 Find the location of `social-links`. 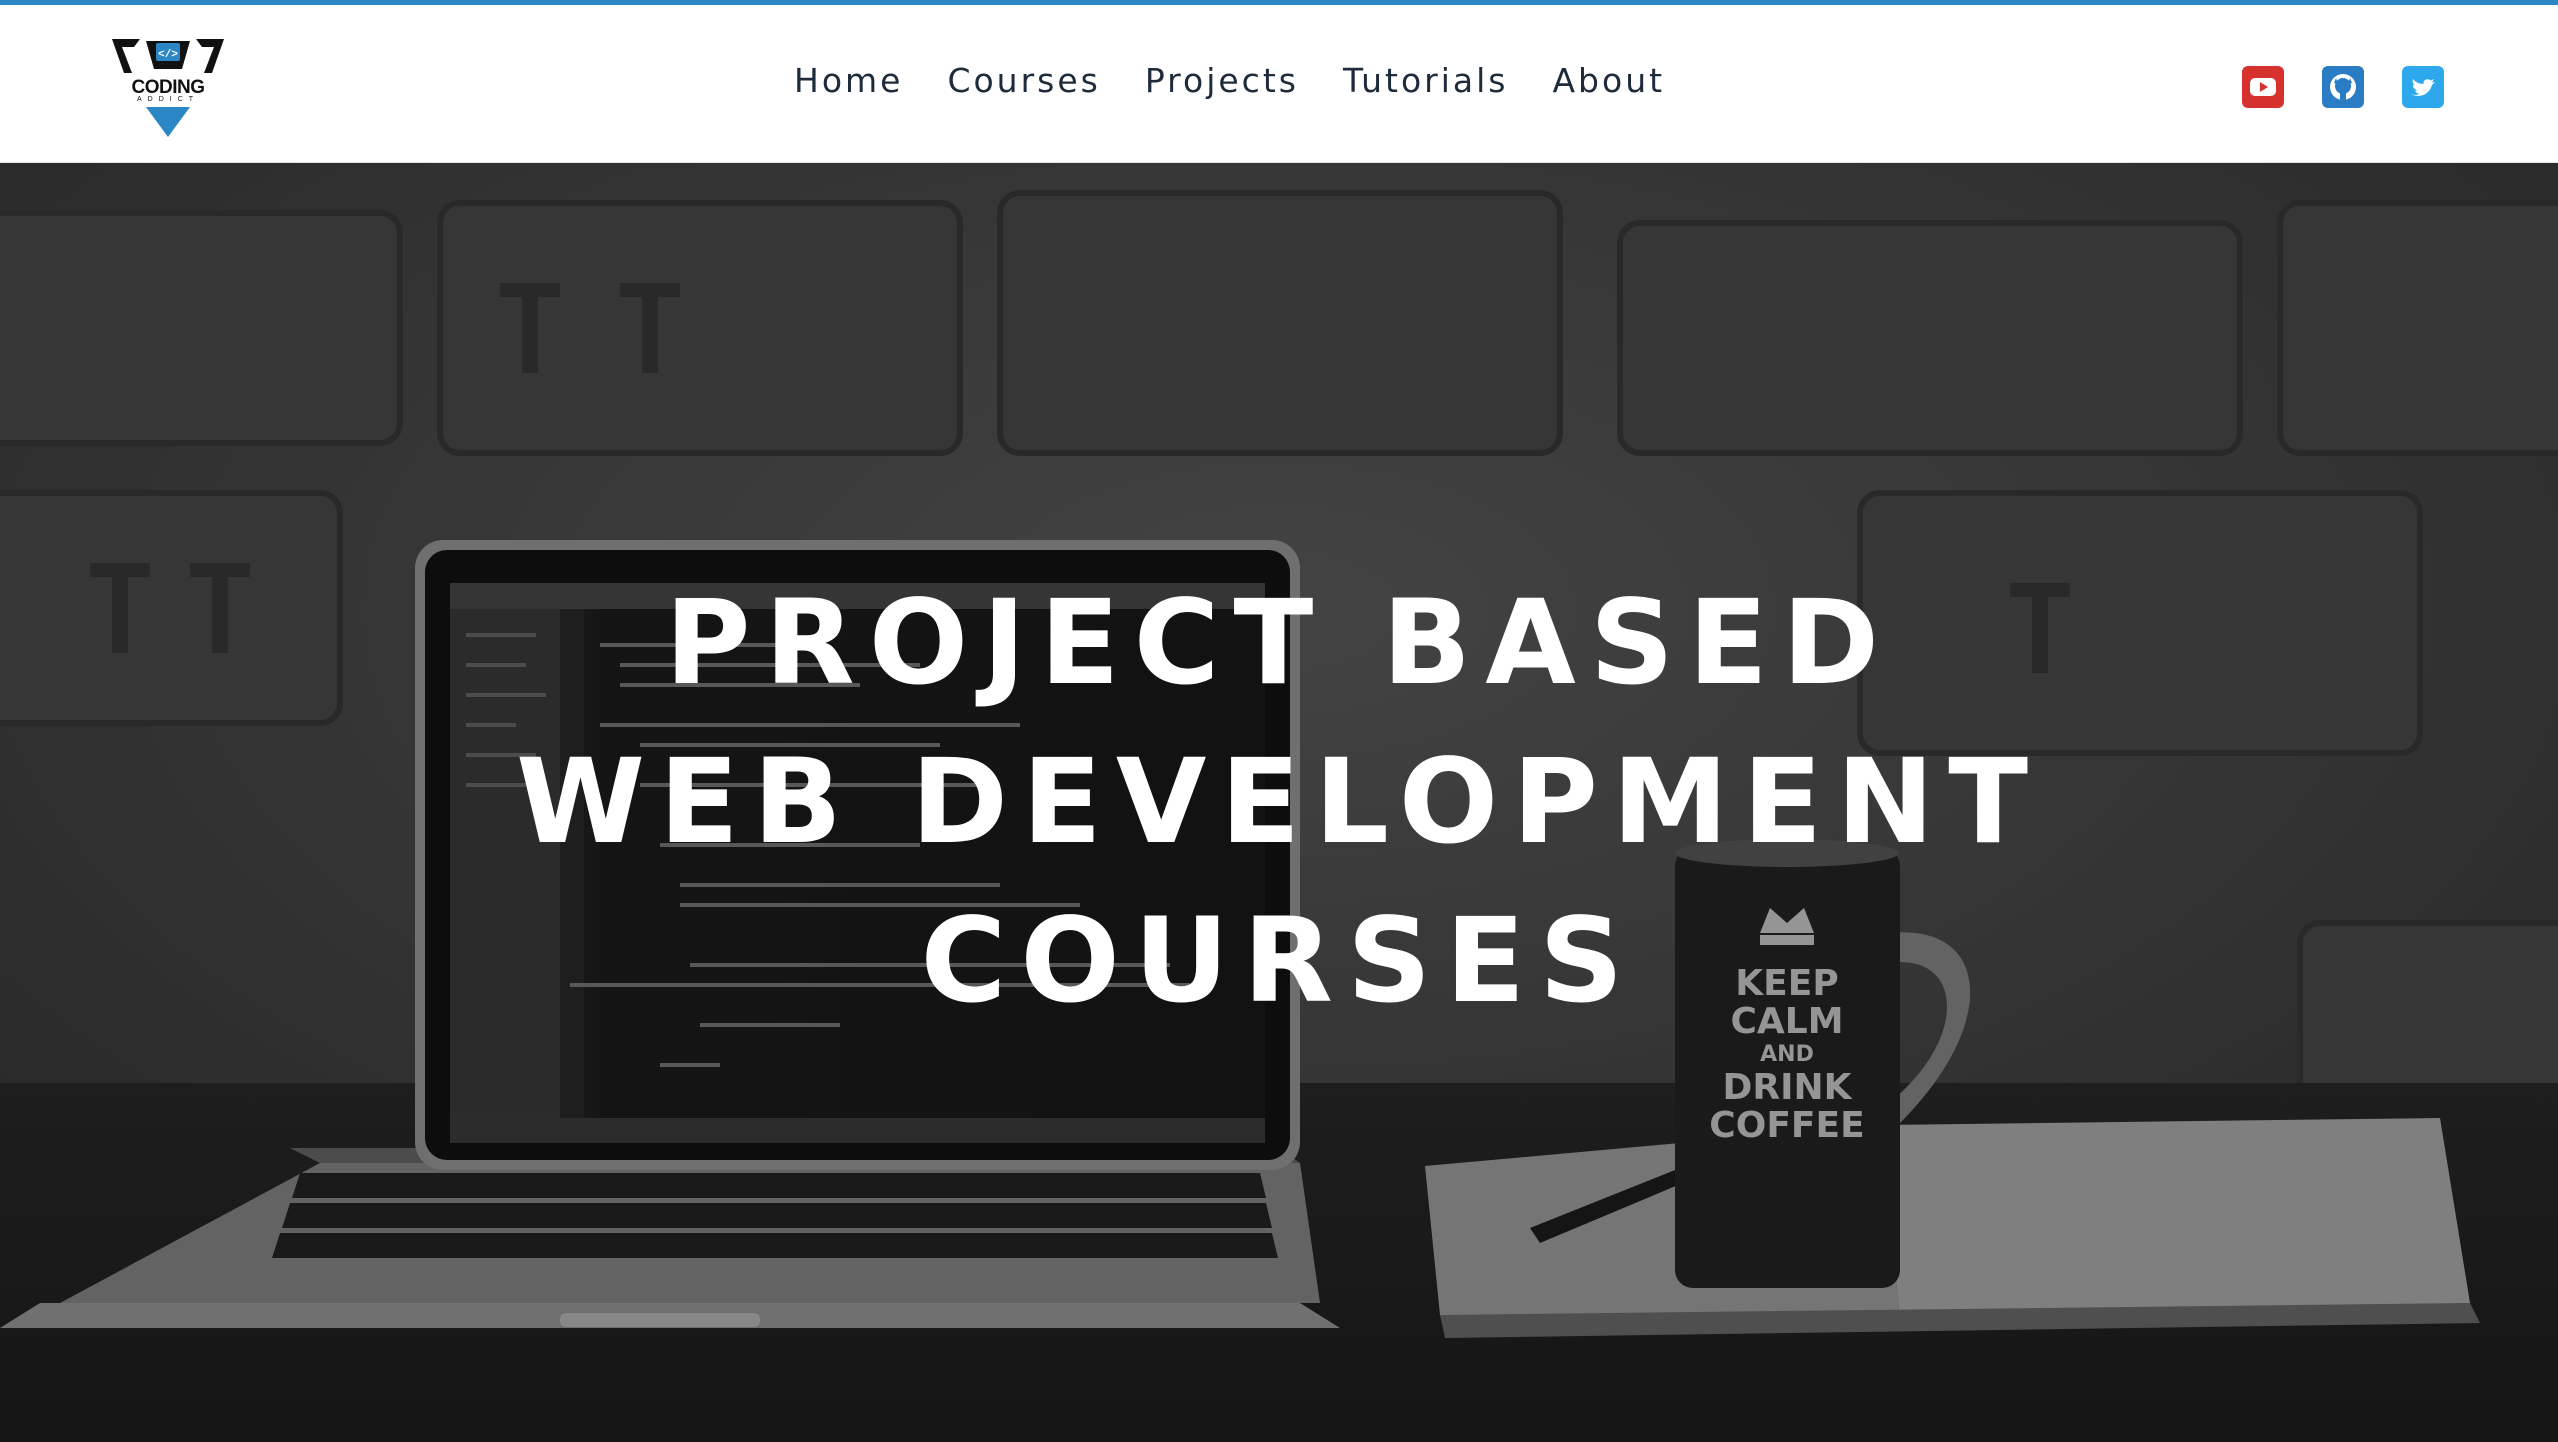

social-links is located at coordinates (2343, 87).